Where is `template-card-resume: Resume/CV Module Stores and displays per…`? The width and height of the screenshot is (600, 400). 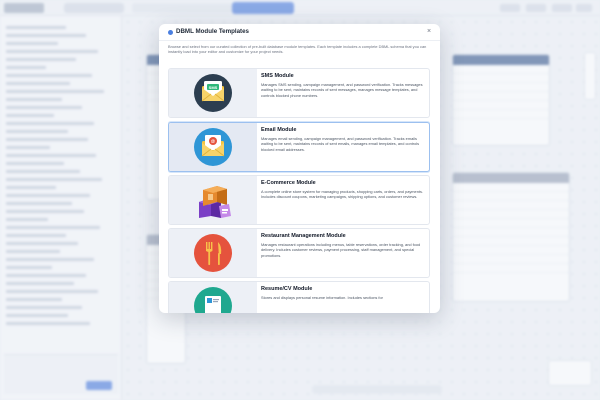 template-card-resume: Resume/CV Module Stores and displays per… is located at coordinates (299, 297).